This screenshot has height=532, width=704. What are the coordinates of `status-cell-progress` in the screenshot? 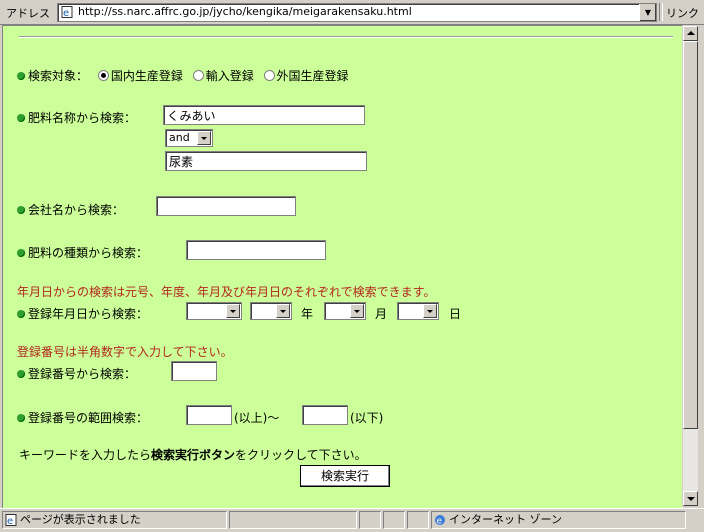 It's located at (293, 520).